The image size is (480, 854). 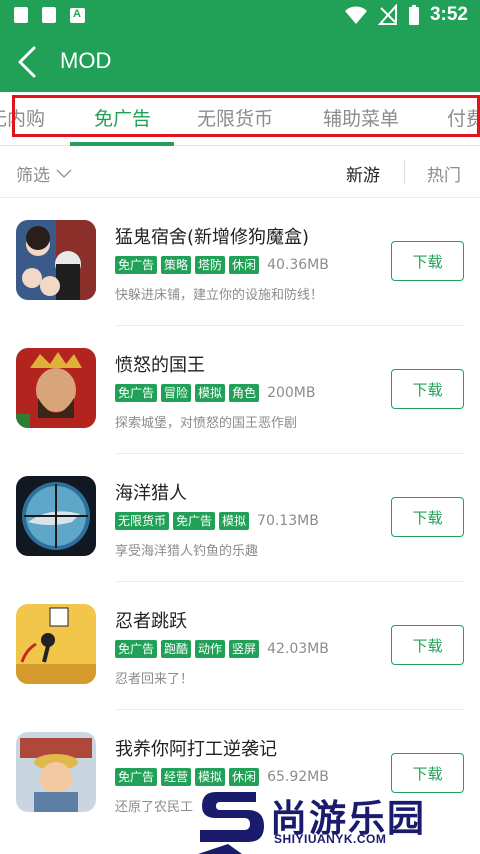 I want to click on app-icon-ocean-hunter, so click(x=56, y=516).